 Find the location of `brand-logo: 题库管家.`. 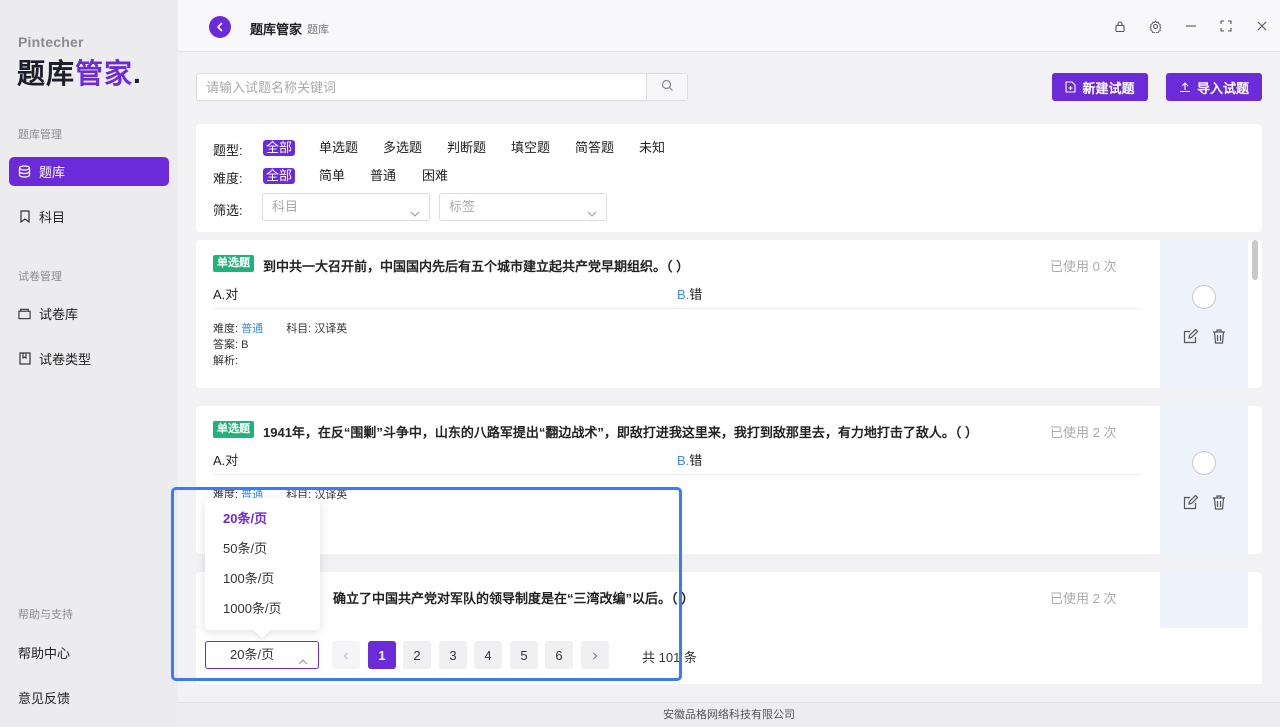

brand-logo: 题库管家. is located at coordinates (79, 73).